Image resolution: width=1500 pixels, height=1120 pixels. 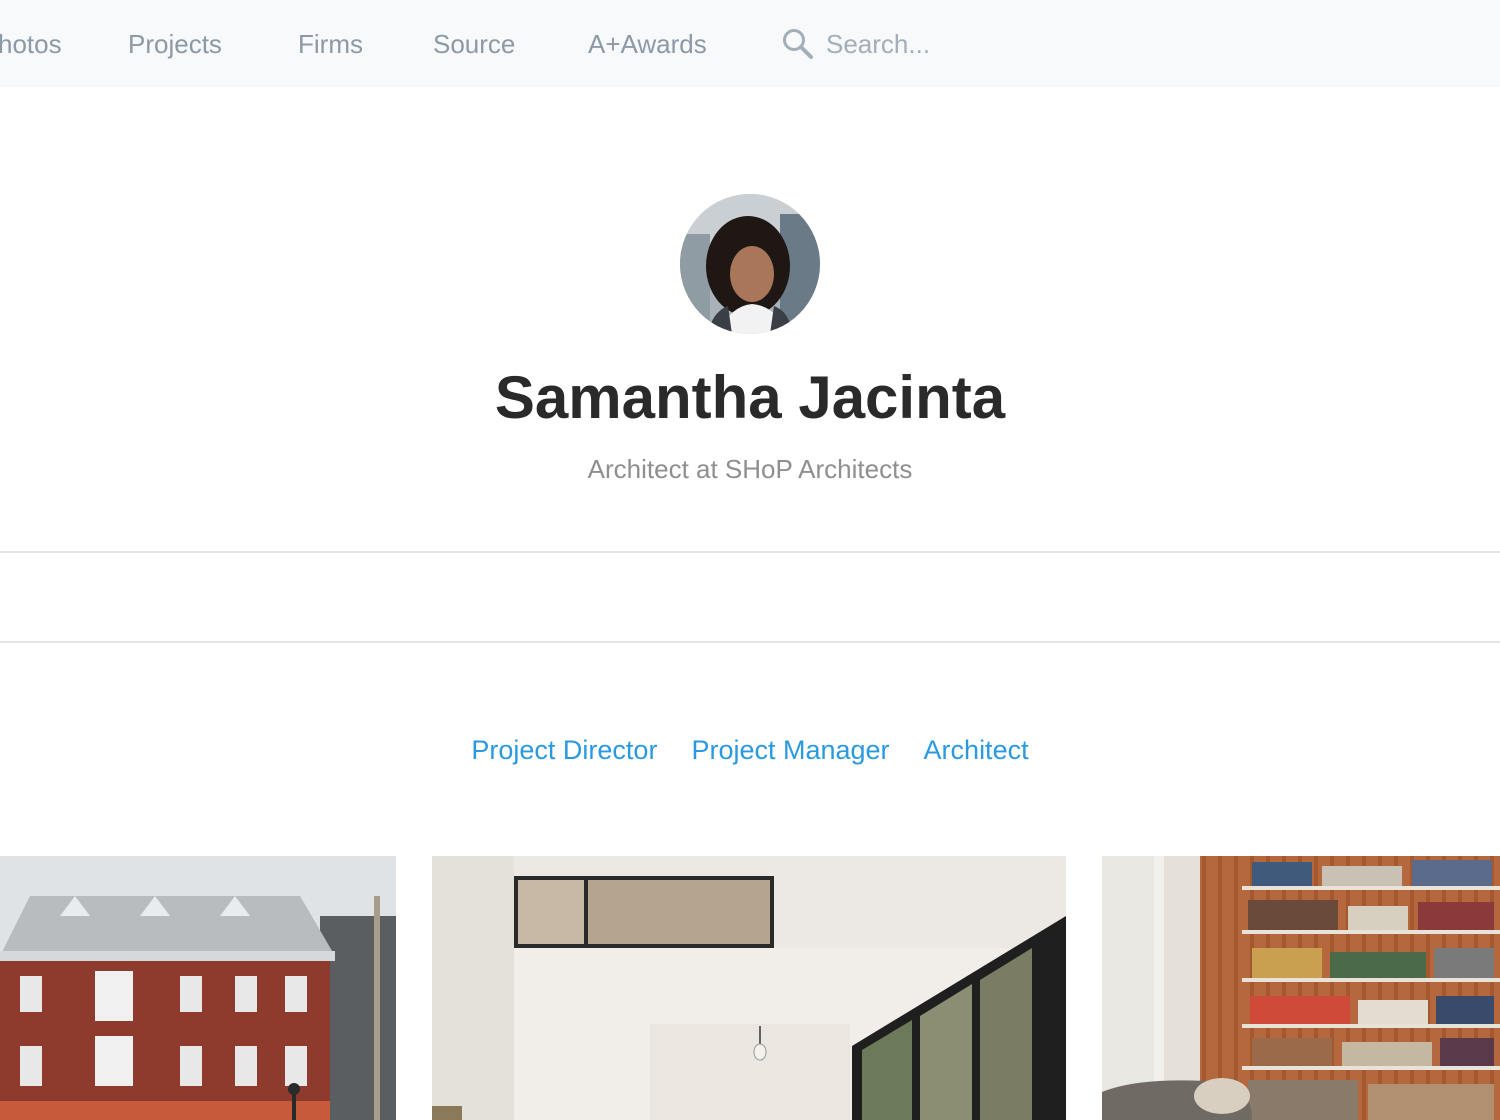 I want to click on project-photo-bookshelf-interior, so click(x=1301, y=988).